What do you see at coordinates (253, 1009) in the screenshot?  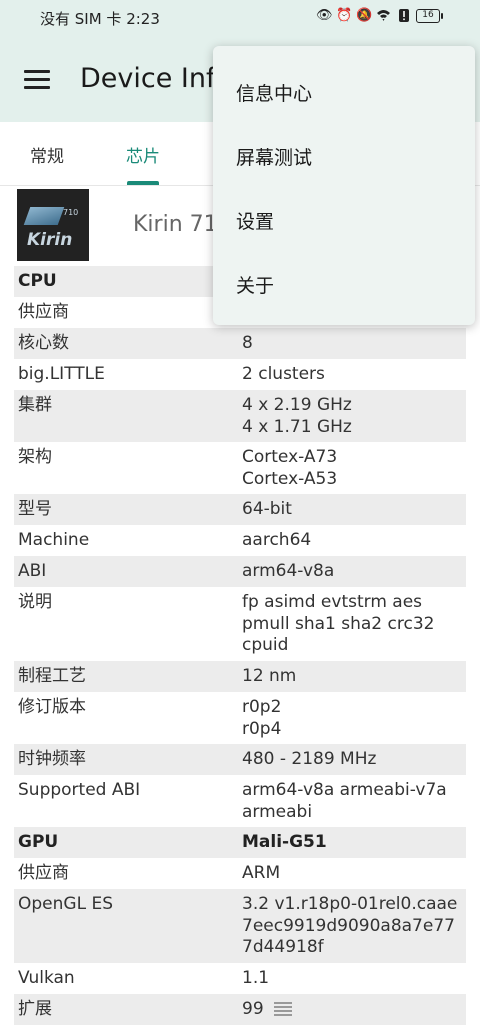 I see `extensions-count: 99` at bounding box center [253, 1009].